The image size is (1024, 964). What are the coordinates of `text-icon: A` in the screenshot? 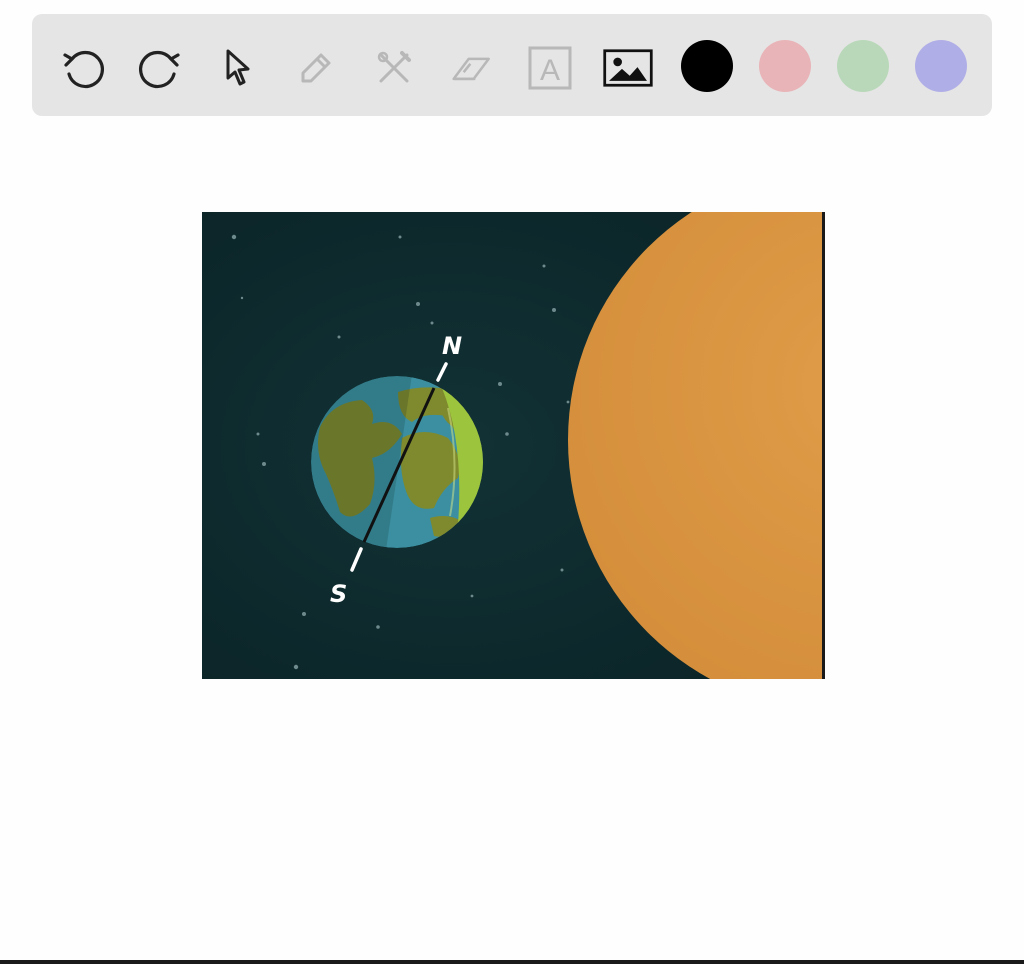 It's located at (550, 68).